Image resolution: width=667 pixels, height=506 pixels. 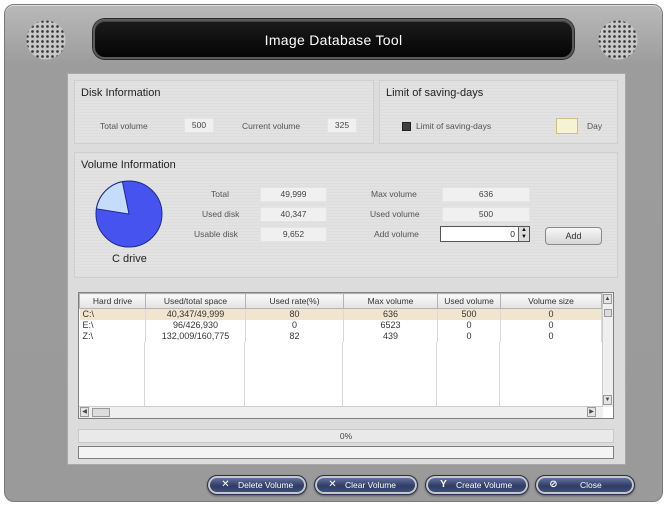 What do you see at coordinates (443, 484) in the screenshot?
I see `y-connector-icon: Y` at bounding box center [443, 484].